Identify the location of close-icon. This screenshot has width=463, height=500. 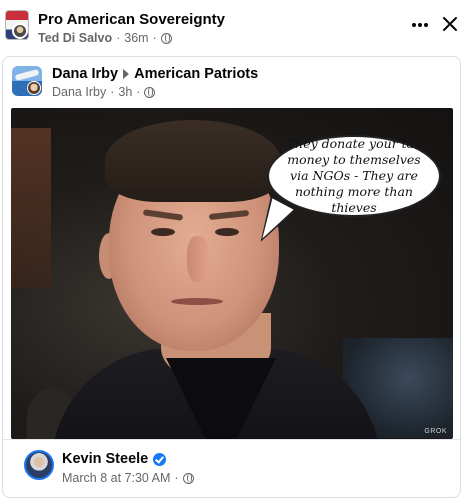
(450, 24).